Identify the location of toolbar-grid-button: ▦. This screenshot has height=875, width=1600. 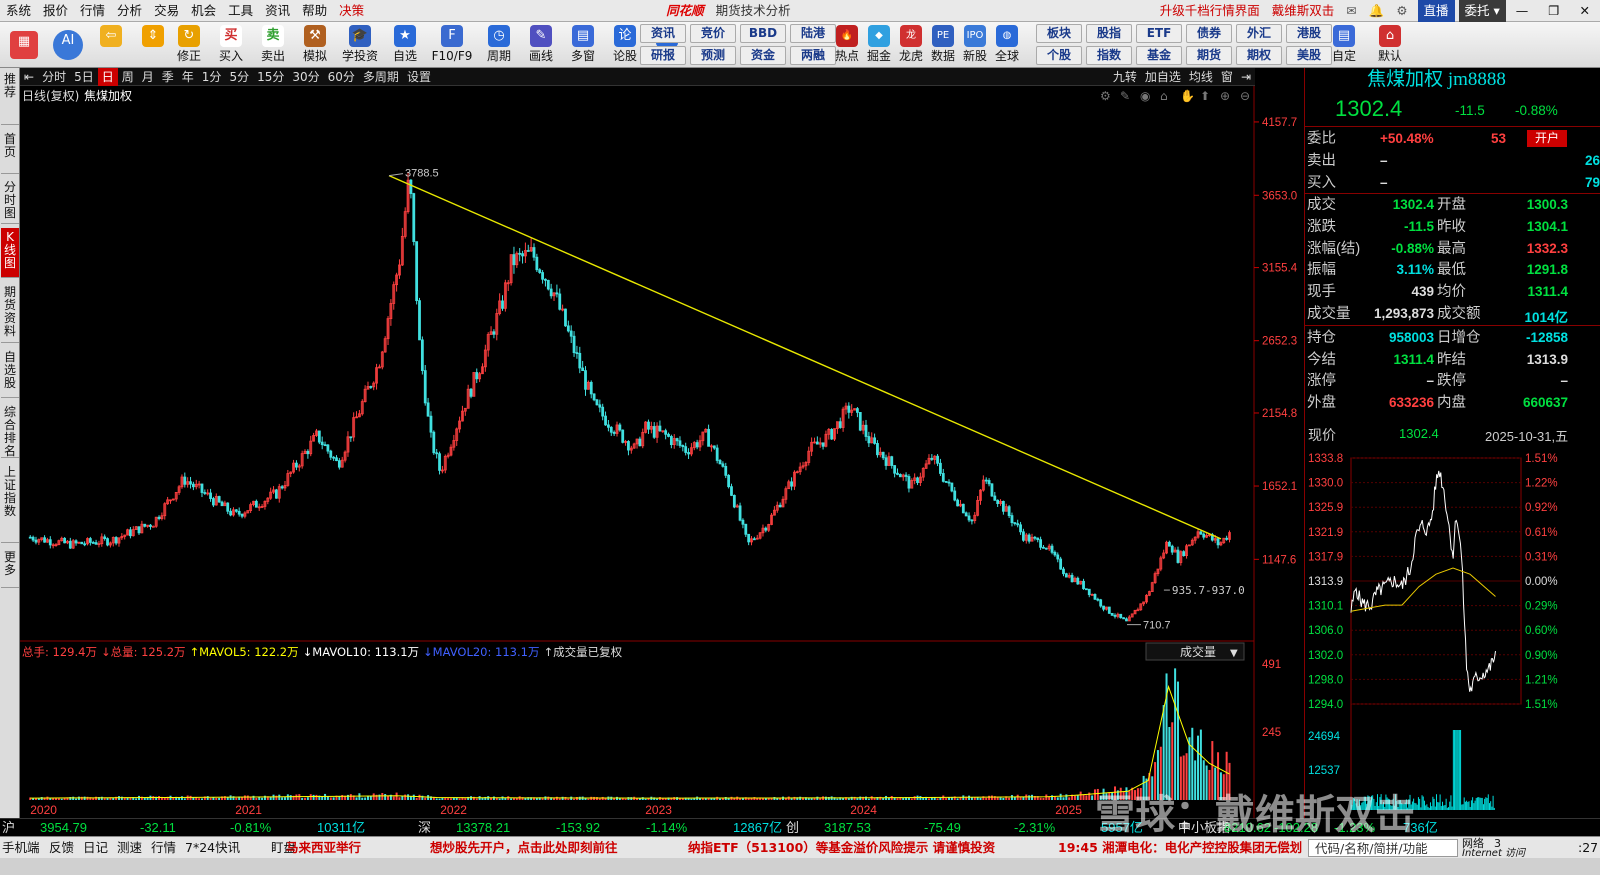
(24, 45).